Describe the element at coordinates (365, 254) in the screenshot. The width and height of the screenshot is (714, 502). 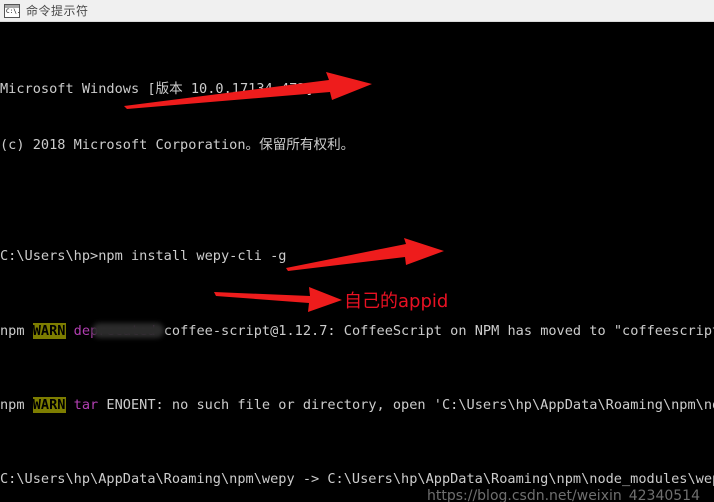
I see `arrow-pointing-to-init-command` at that location.